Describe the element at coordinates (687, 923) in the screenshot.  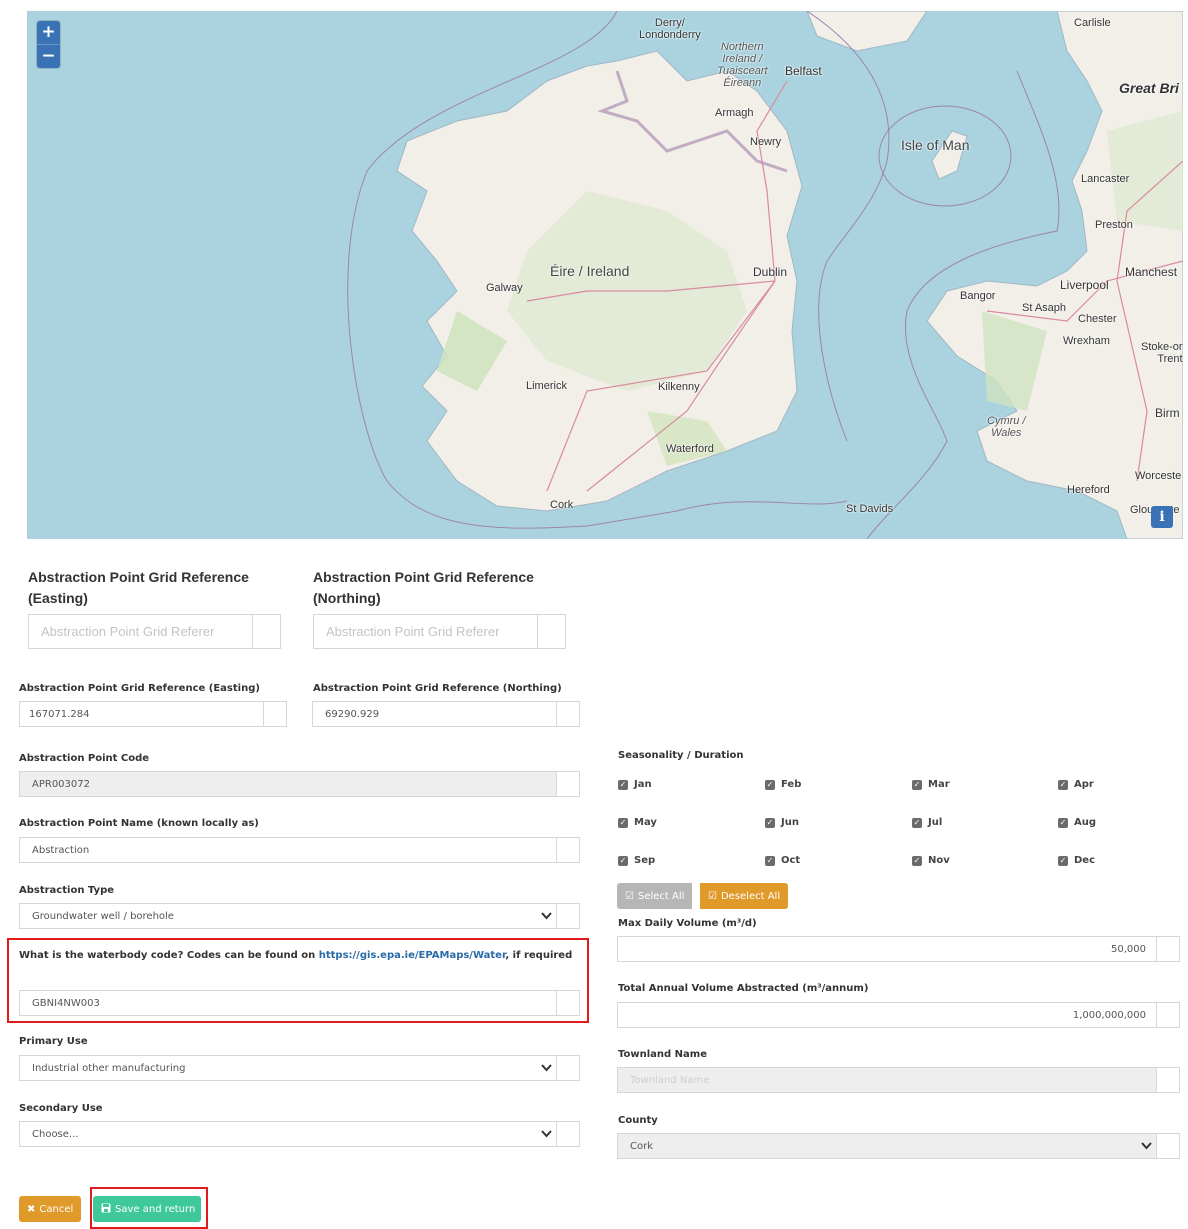
I see `daily-volume-label: Max Daily Volume (m³/d)` at that location.